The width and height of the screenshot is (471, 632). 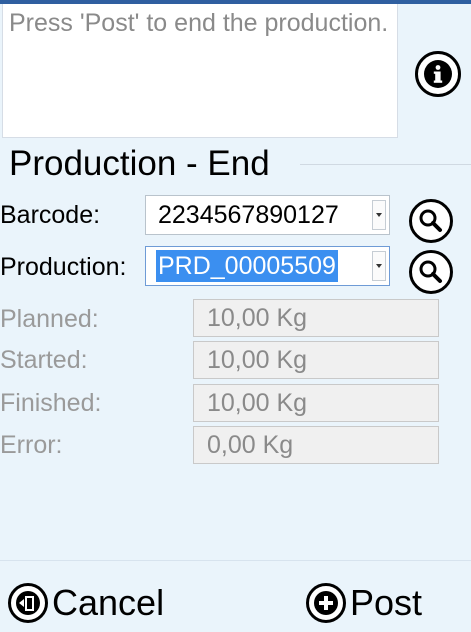 What do you see at coordinates (63, 267) in the screenshot?
I see `production-label: Production:` at bounding box center [63, 267].